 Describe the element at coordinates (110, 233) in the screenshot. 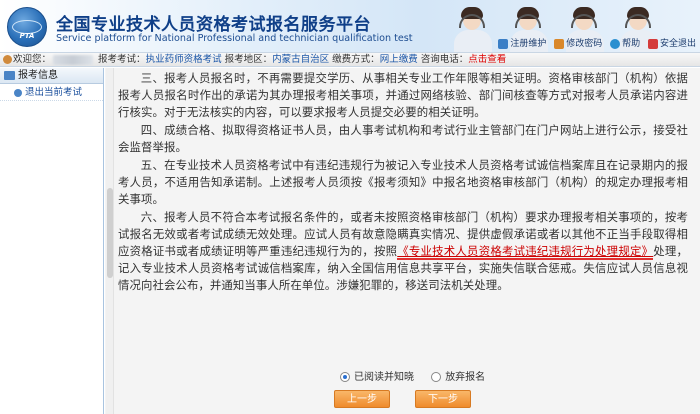

I see `scrollbar-thumb` at that location.